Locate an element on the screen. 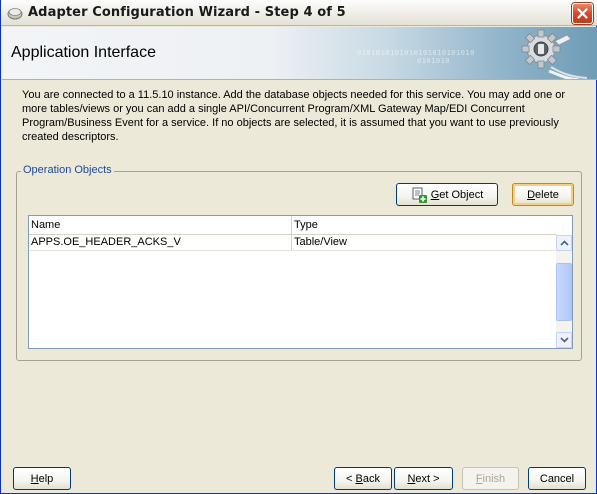 The width and height of the screenshot is (597, 494). delete-label: Delete is located at coordinates (543, 194).